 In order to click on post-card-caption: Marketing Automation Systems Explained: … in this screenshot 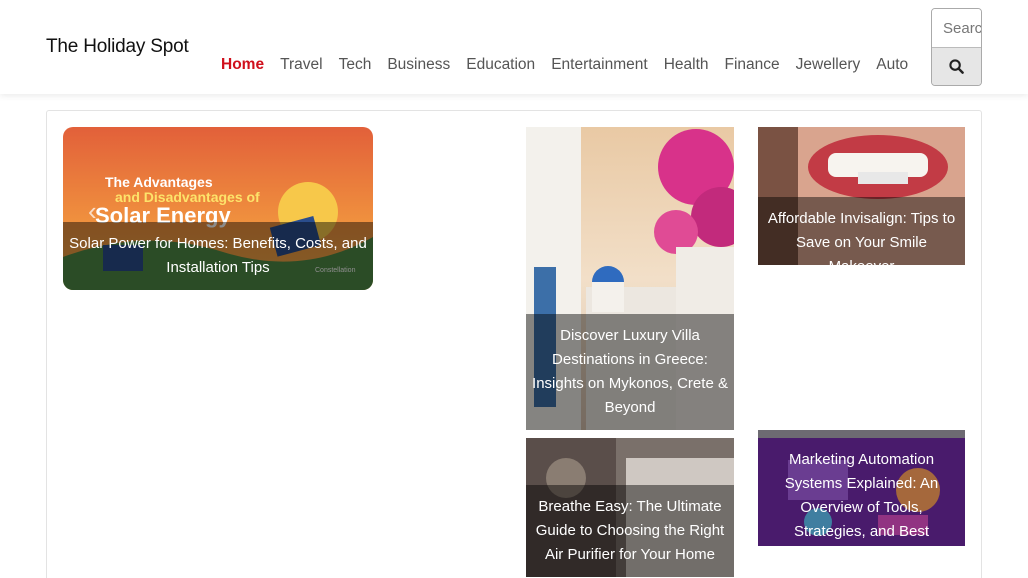, I will do `click(861, 492)`.